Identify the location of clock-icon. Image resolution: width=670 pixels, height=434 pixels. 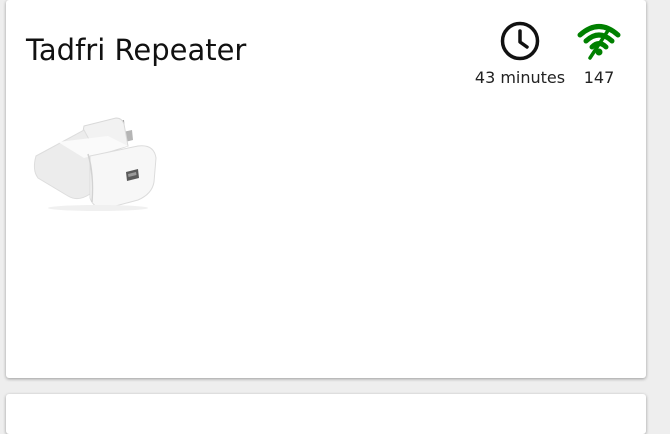
(520, 41).